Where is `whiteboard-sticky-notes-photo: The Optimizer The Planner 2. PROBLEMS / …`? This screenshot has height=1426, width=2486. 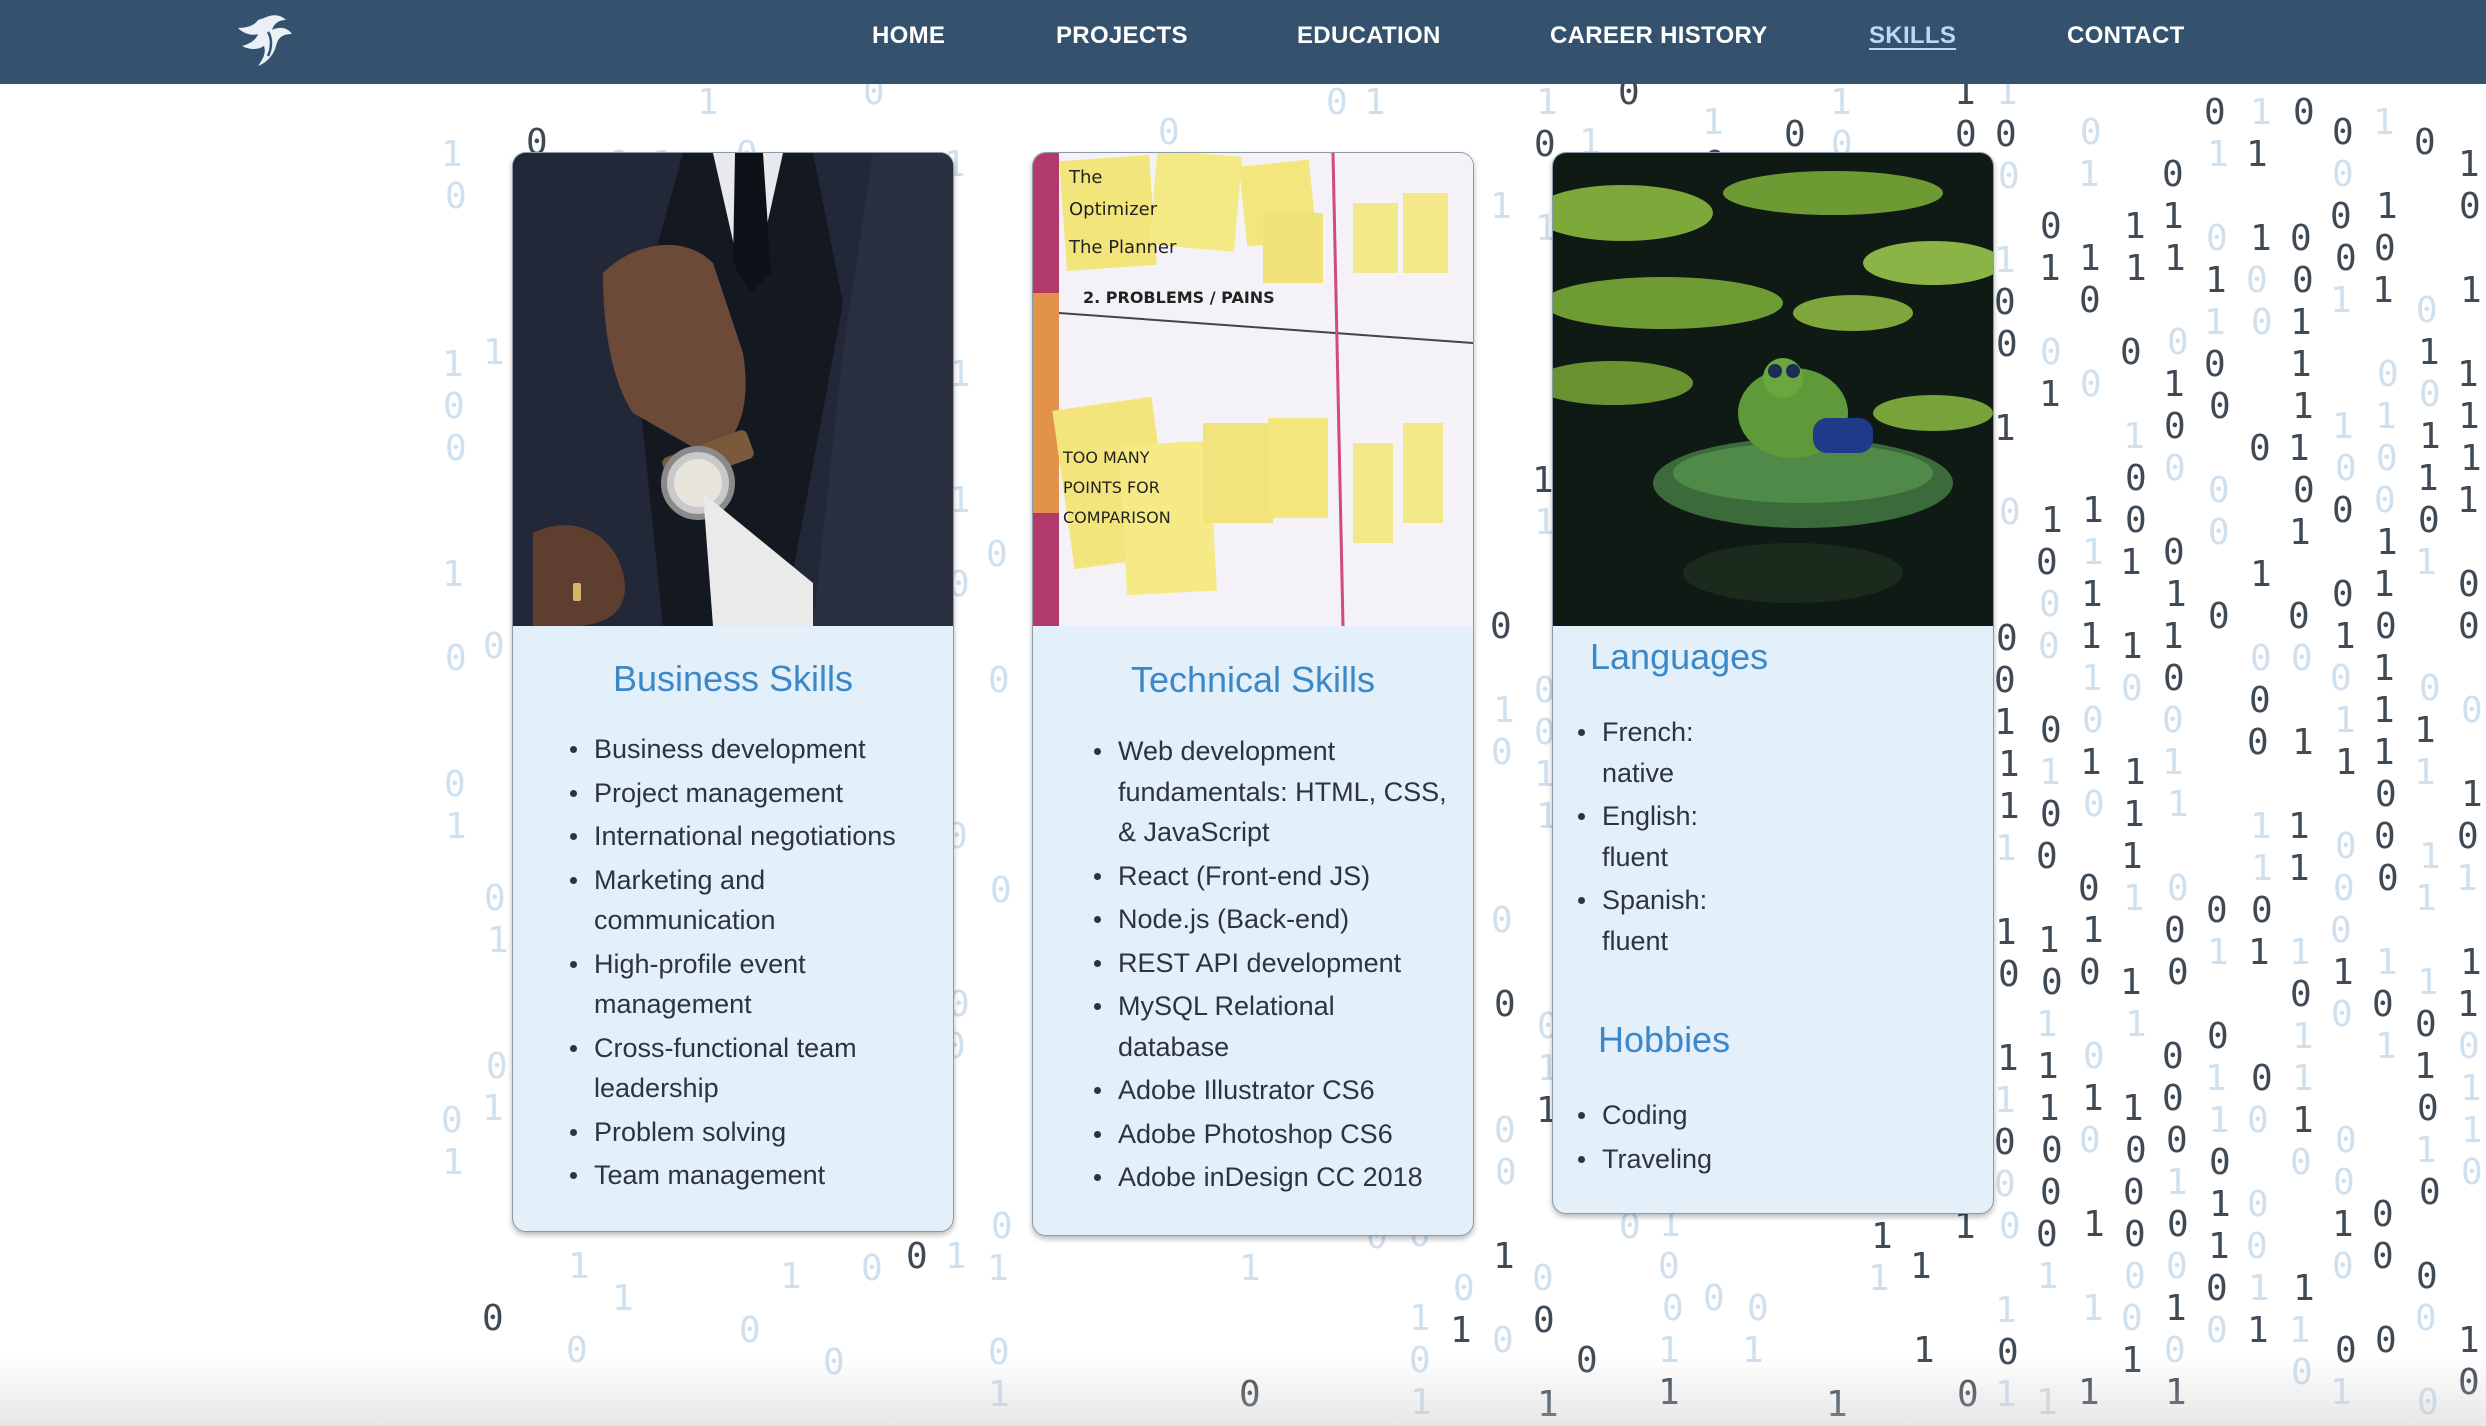
whiteboard-sticky-notes-photo: The Optimizer The Planner 2. PROBLEMS / … is located at coordinates (1253, 389).